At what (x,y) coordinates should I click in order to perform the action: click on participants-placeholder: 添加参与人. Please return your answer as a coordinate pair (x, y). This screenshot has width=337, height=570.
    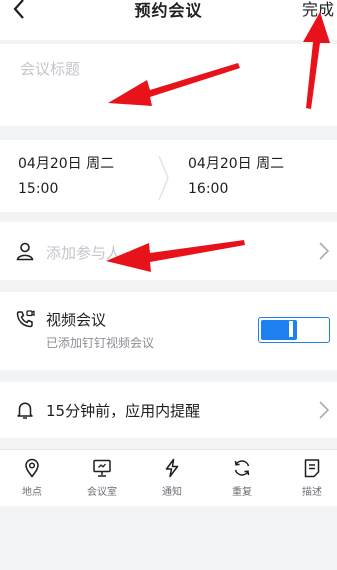
    Looking at the image, I should click on (84, 253).